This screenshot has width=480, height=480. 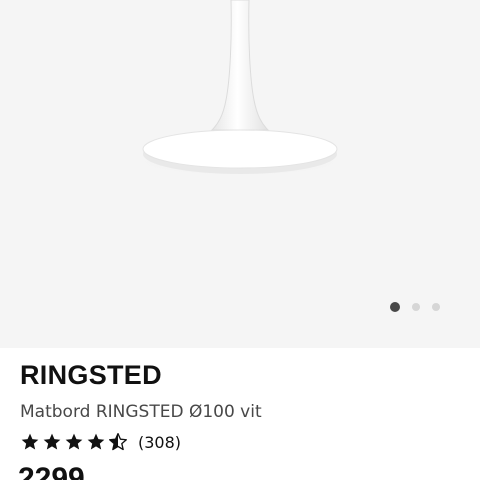 I want to click on product-price: 2299, so click(x=51, y=471).